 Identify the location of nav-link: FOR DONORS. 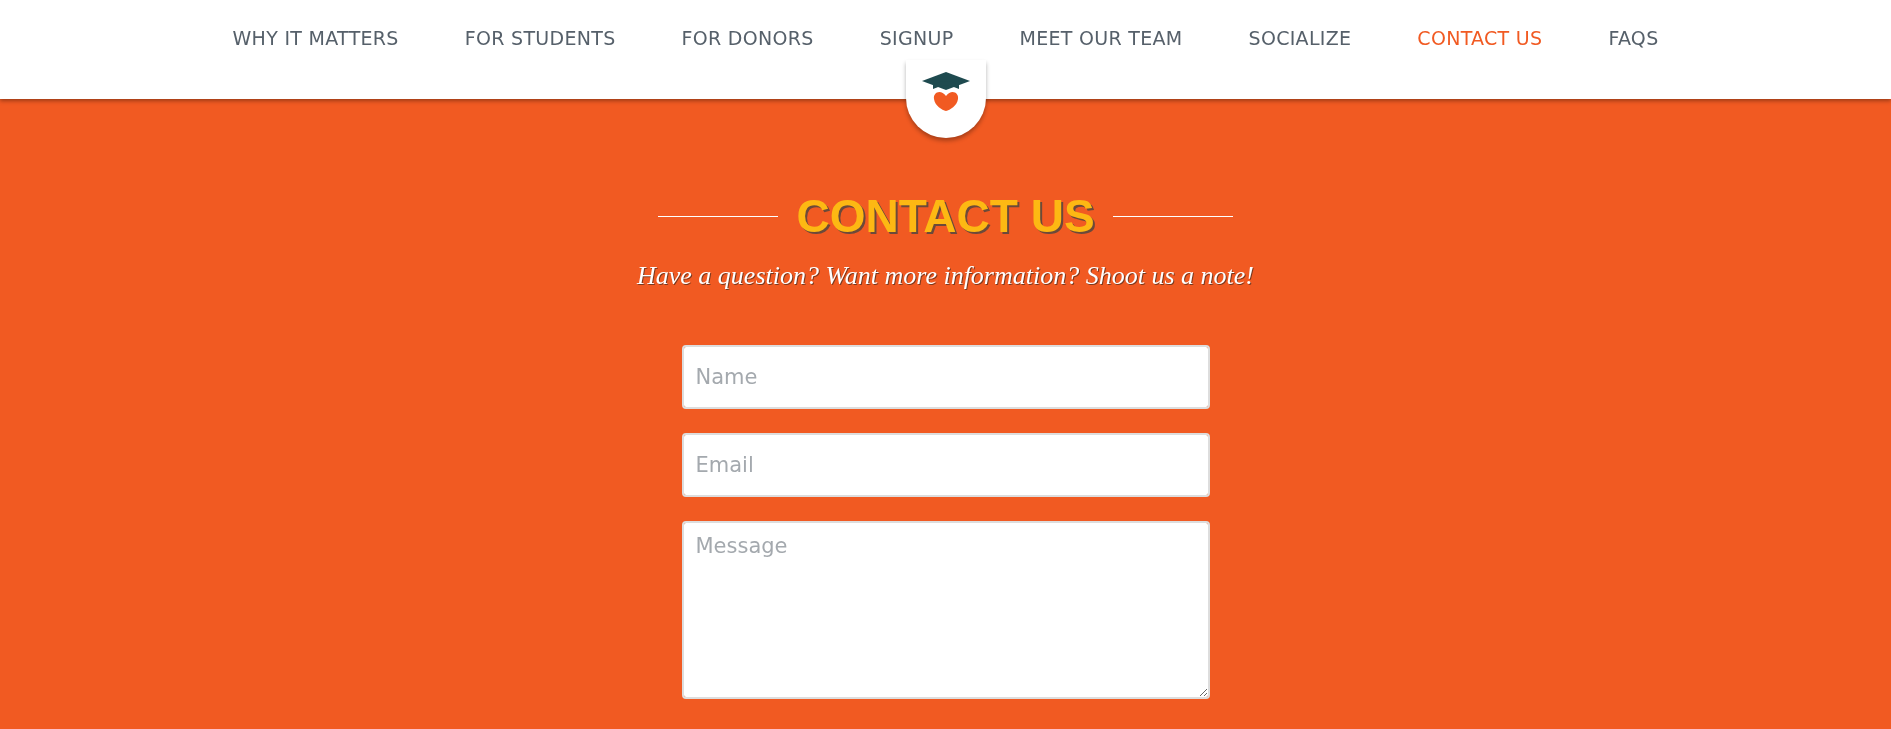
(747, 38).